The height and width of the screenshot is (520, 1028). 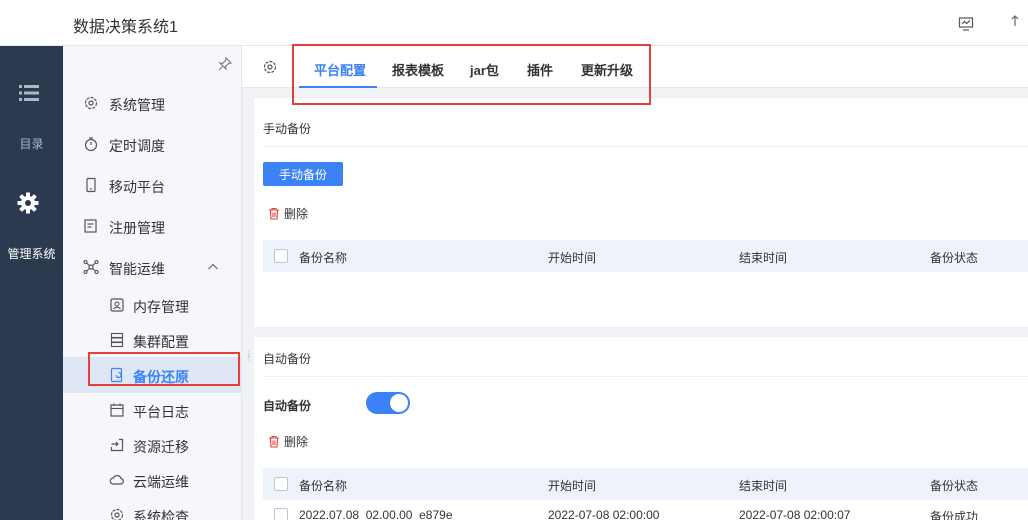 I want to click on rail-admin-label: 管理系统, so click(x=31, y=253).